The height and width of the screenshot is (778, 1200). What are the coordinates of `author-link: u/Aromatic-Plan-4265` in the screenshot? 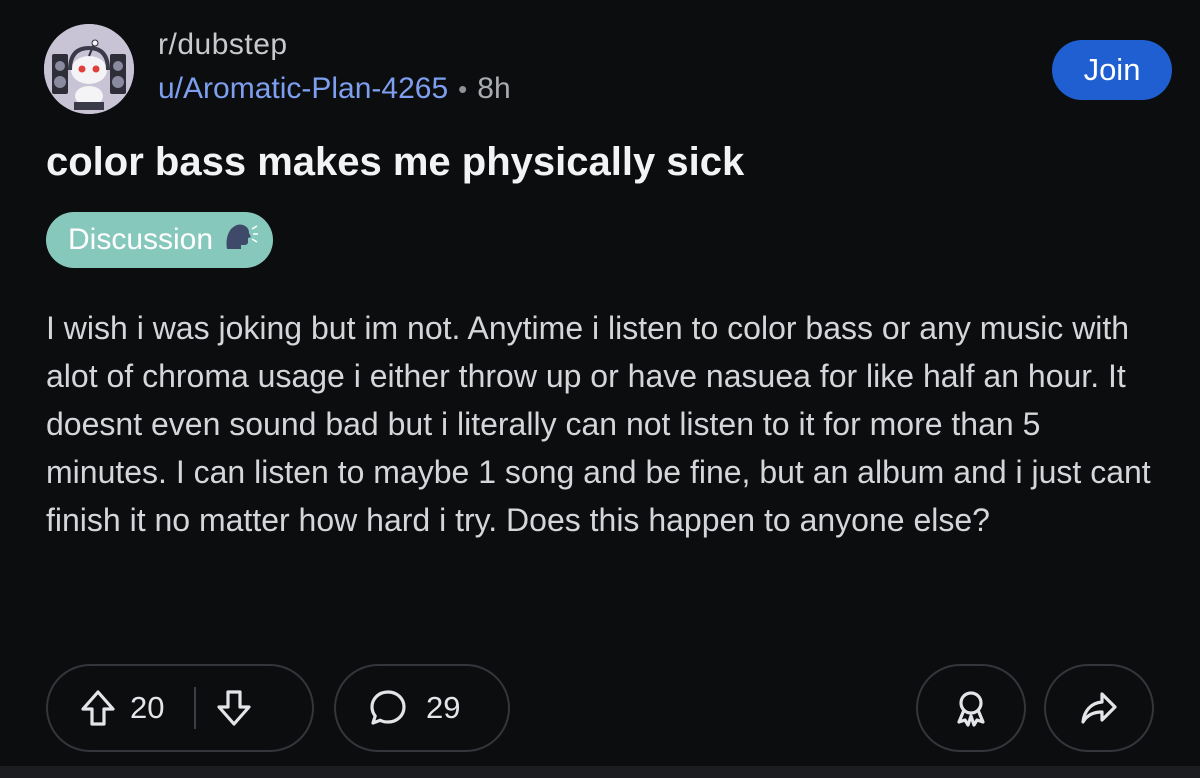 It's located at (303, 89).